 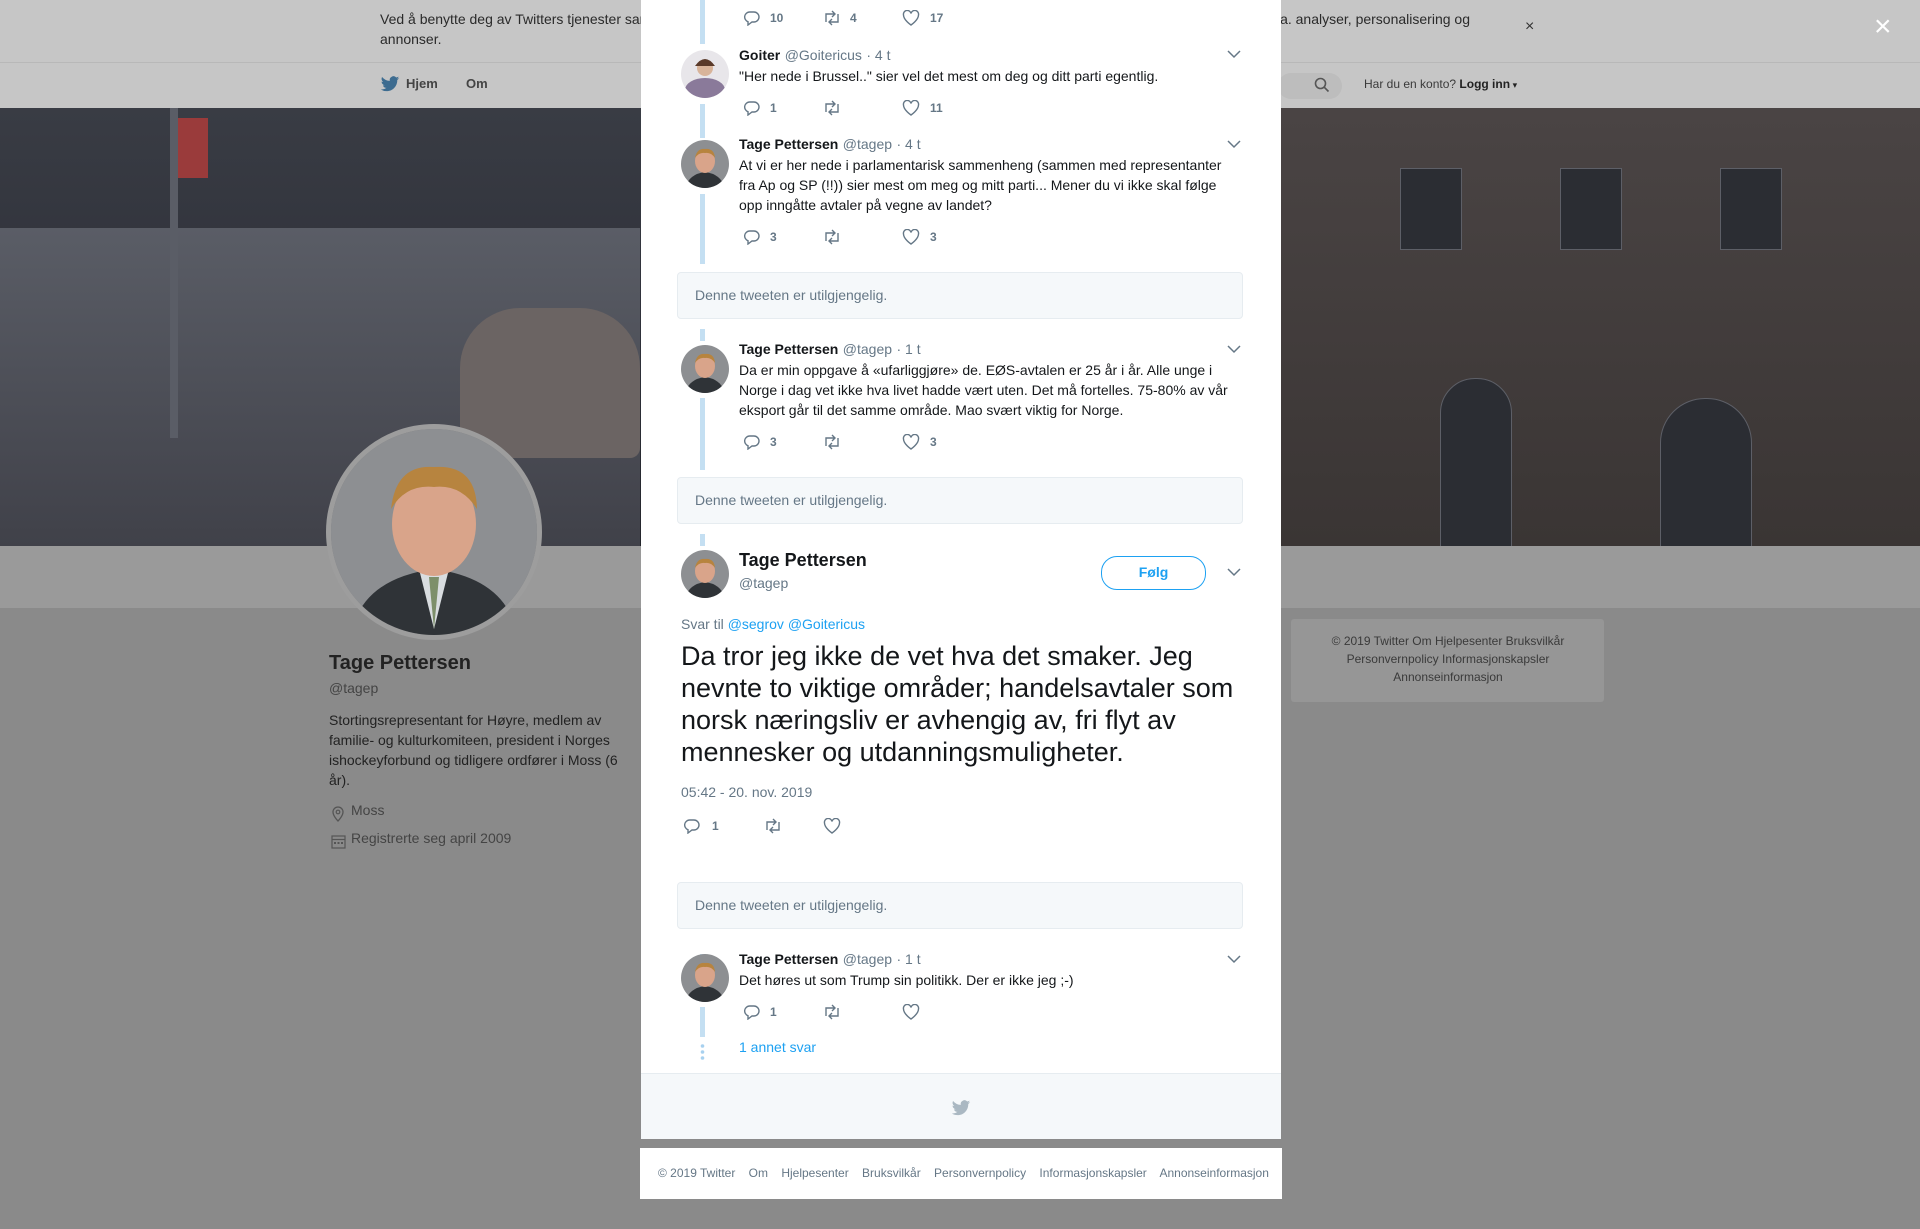 What do you see at coordinates (1153, 573) in the screenshot?
I see `follow-button: Følg` at bounding box center [1153, 573].